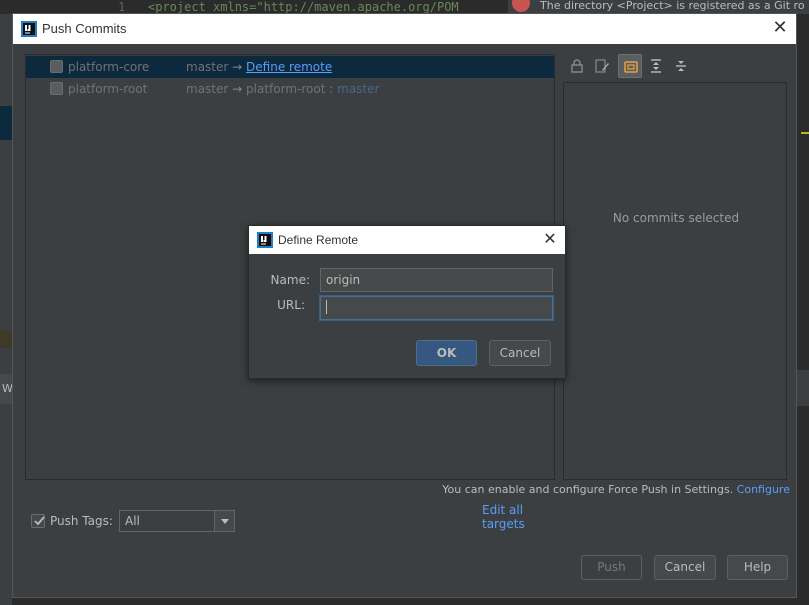  I want to click on chevron-down-icon, so click(224, 521).